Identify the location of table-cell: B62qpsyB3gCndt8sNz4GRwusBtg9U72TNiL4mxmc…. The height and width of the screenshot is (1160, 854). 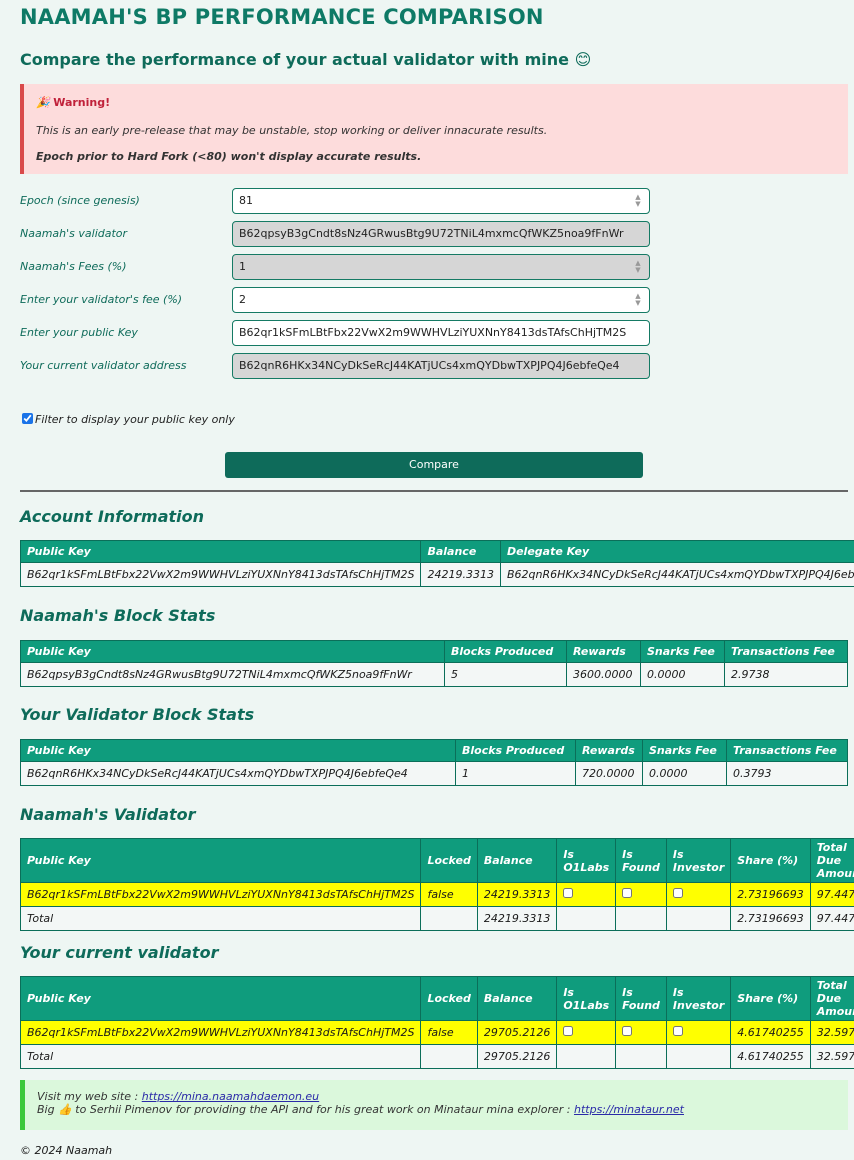
(232, 674).